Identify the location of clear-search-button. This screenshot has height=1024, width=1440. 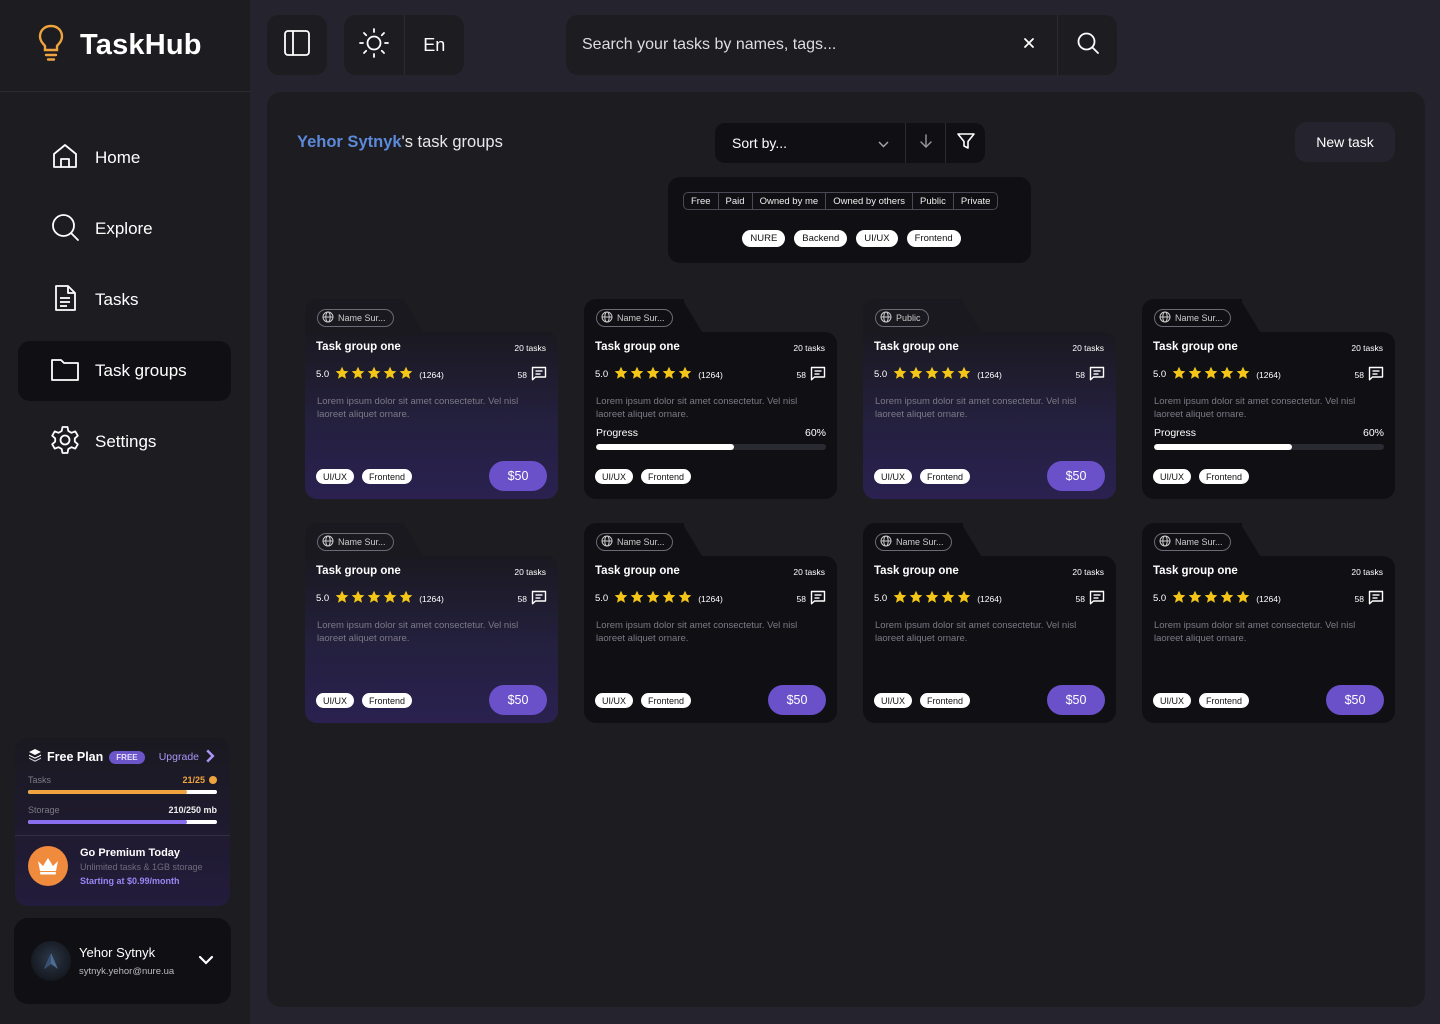
(1029, 45).